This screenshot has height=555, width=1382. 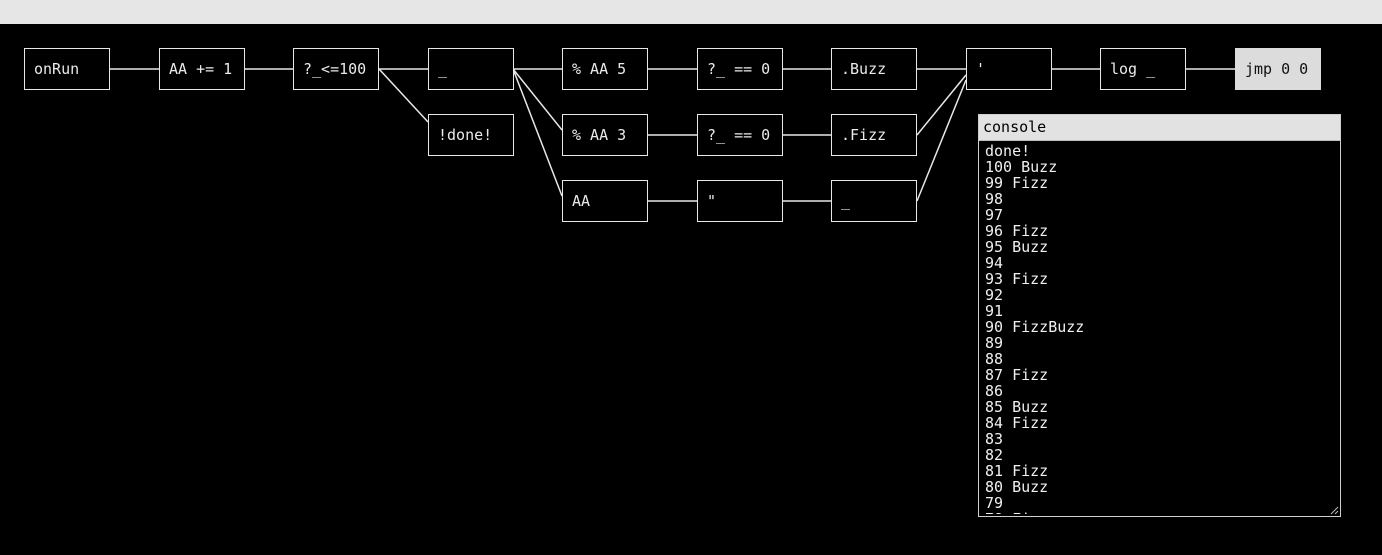 What do you see at coordinates (874, 69) in the screenshot?
I see `node-buzz: .Buzz` at bounding box center [874, 69].